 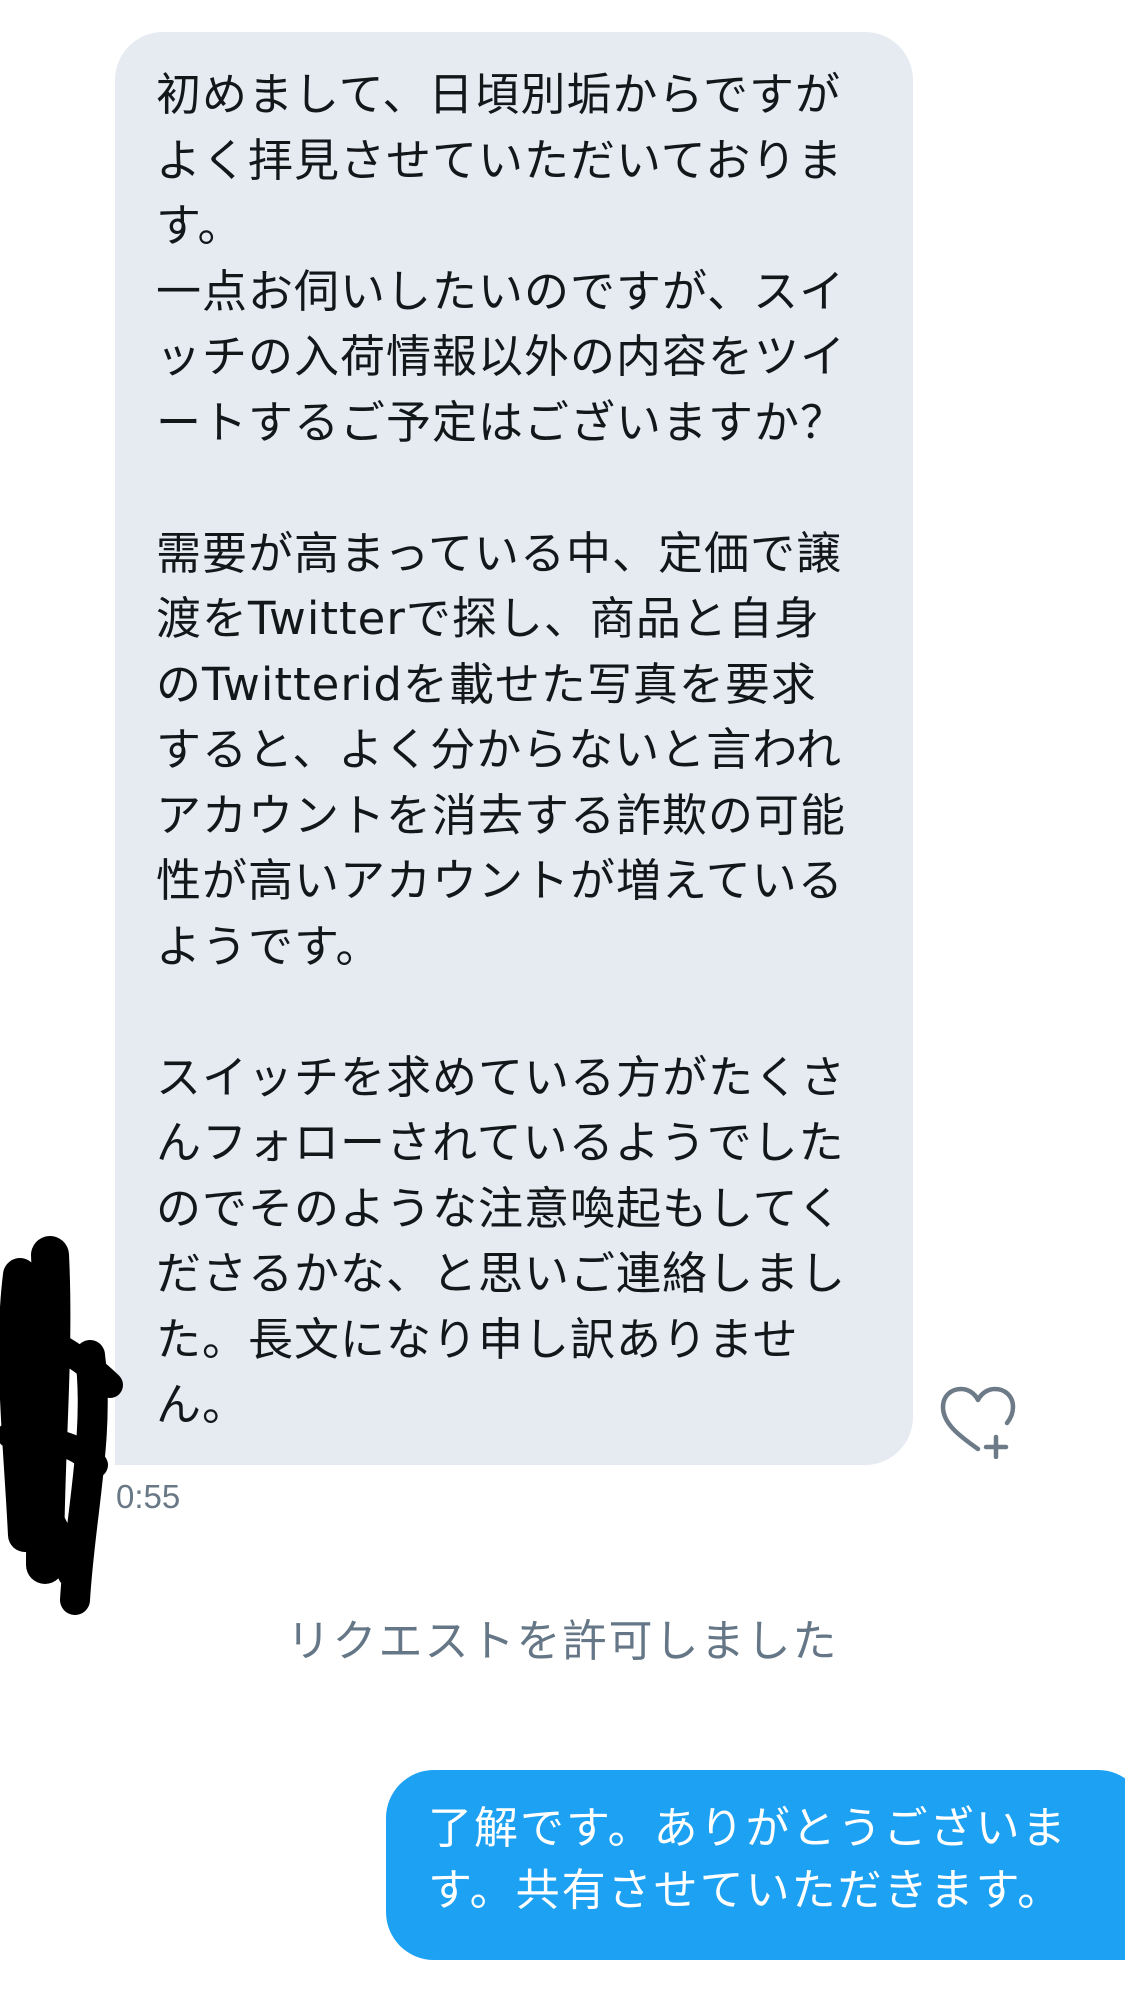 I want to click on heart-plus-icon, so click(x=978, y=1422).